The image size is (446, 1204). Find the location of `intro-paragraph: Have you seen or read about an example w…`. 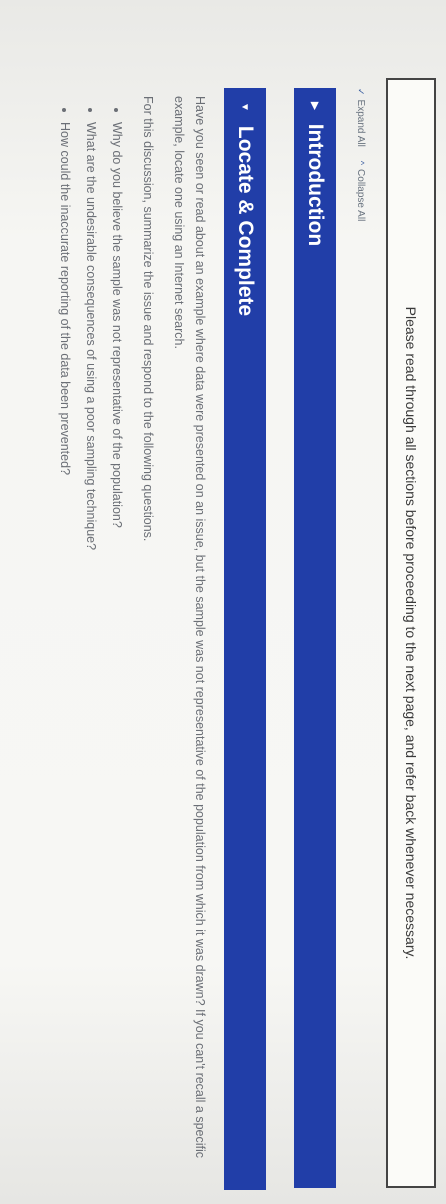

intro-paragraph: Have you seen or read about an example w… is located at coordinates (189, 627).